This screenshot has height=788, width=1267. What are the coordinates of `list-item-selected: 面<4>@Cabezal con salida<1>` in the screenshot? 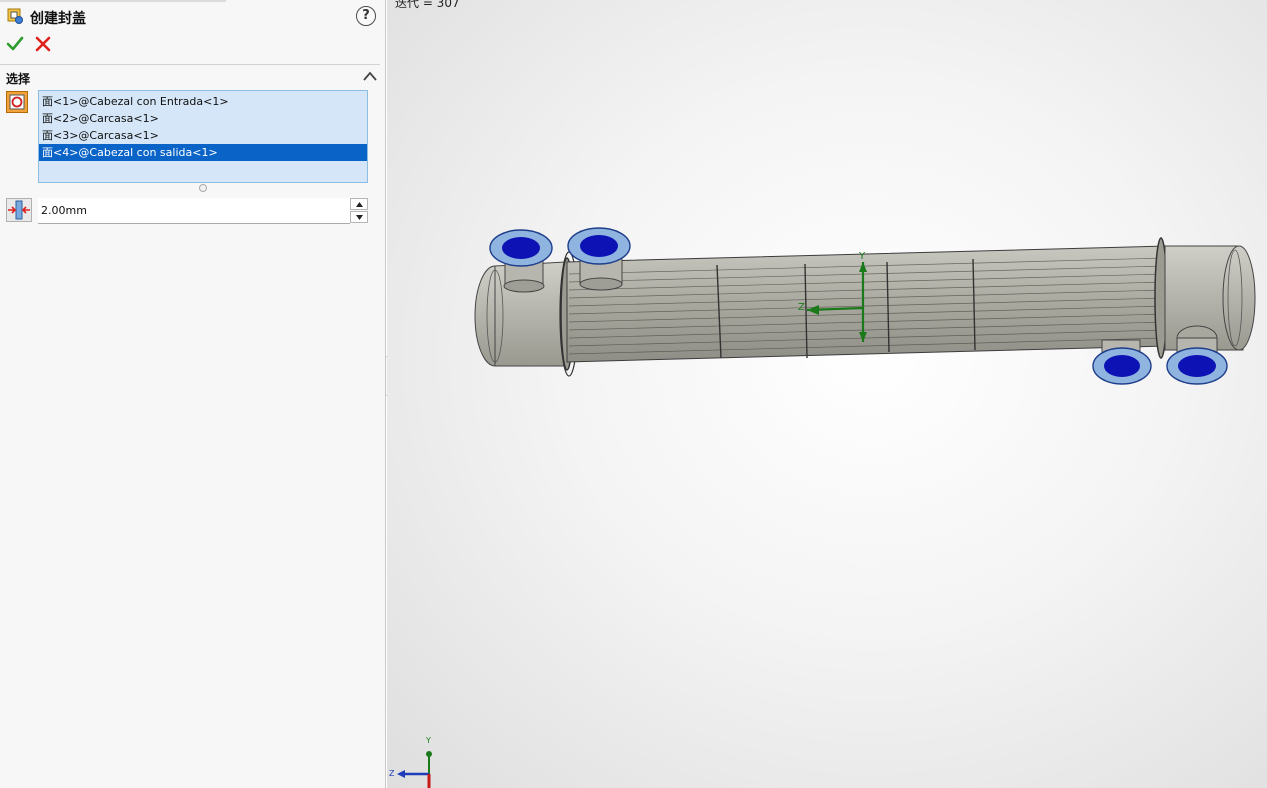 It's located at (203, 152).